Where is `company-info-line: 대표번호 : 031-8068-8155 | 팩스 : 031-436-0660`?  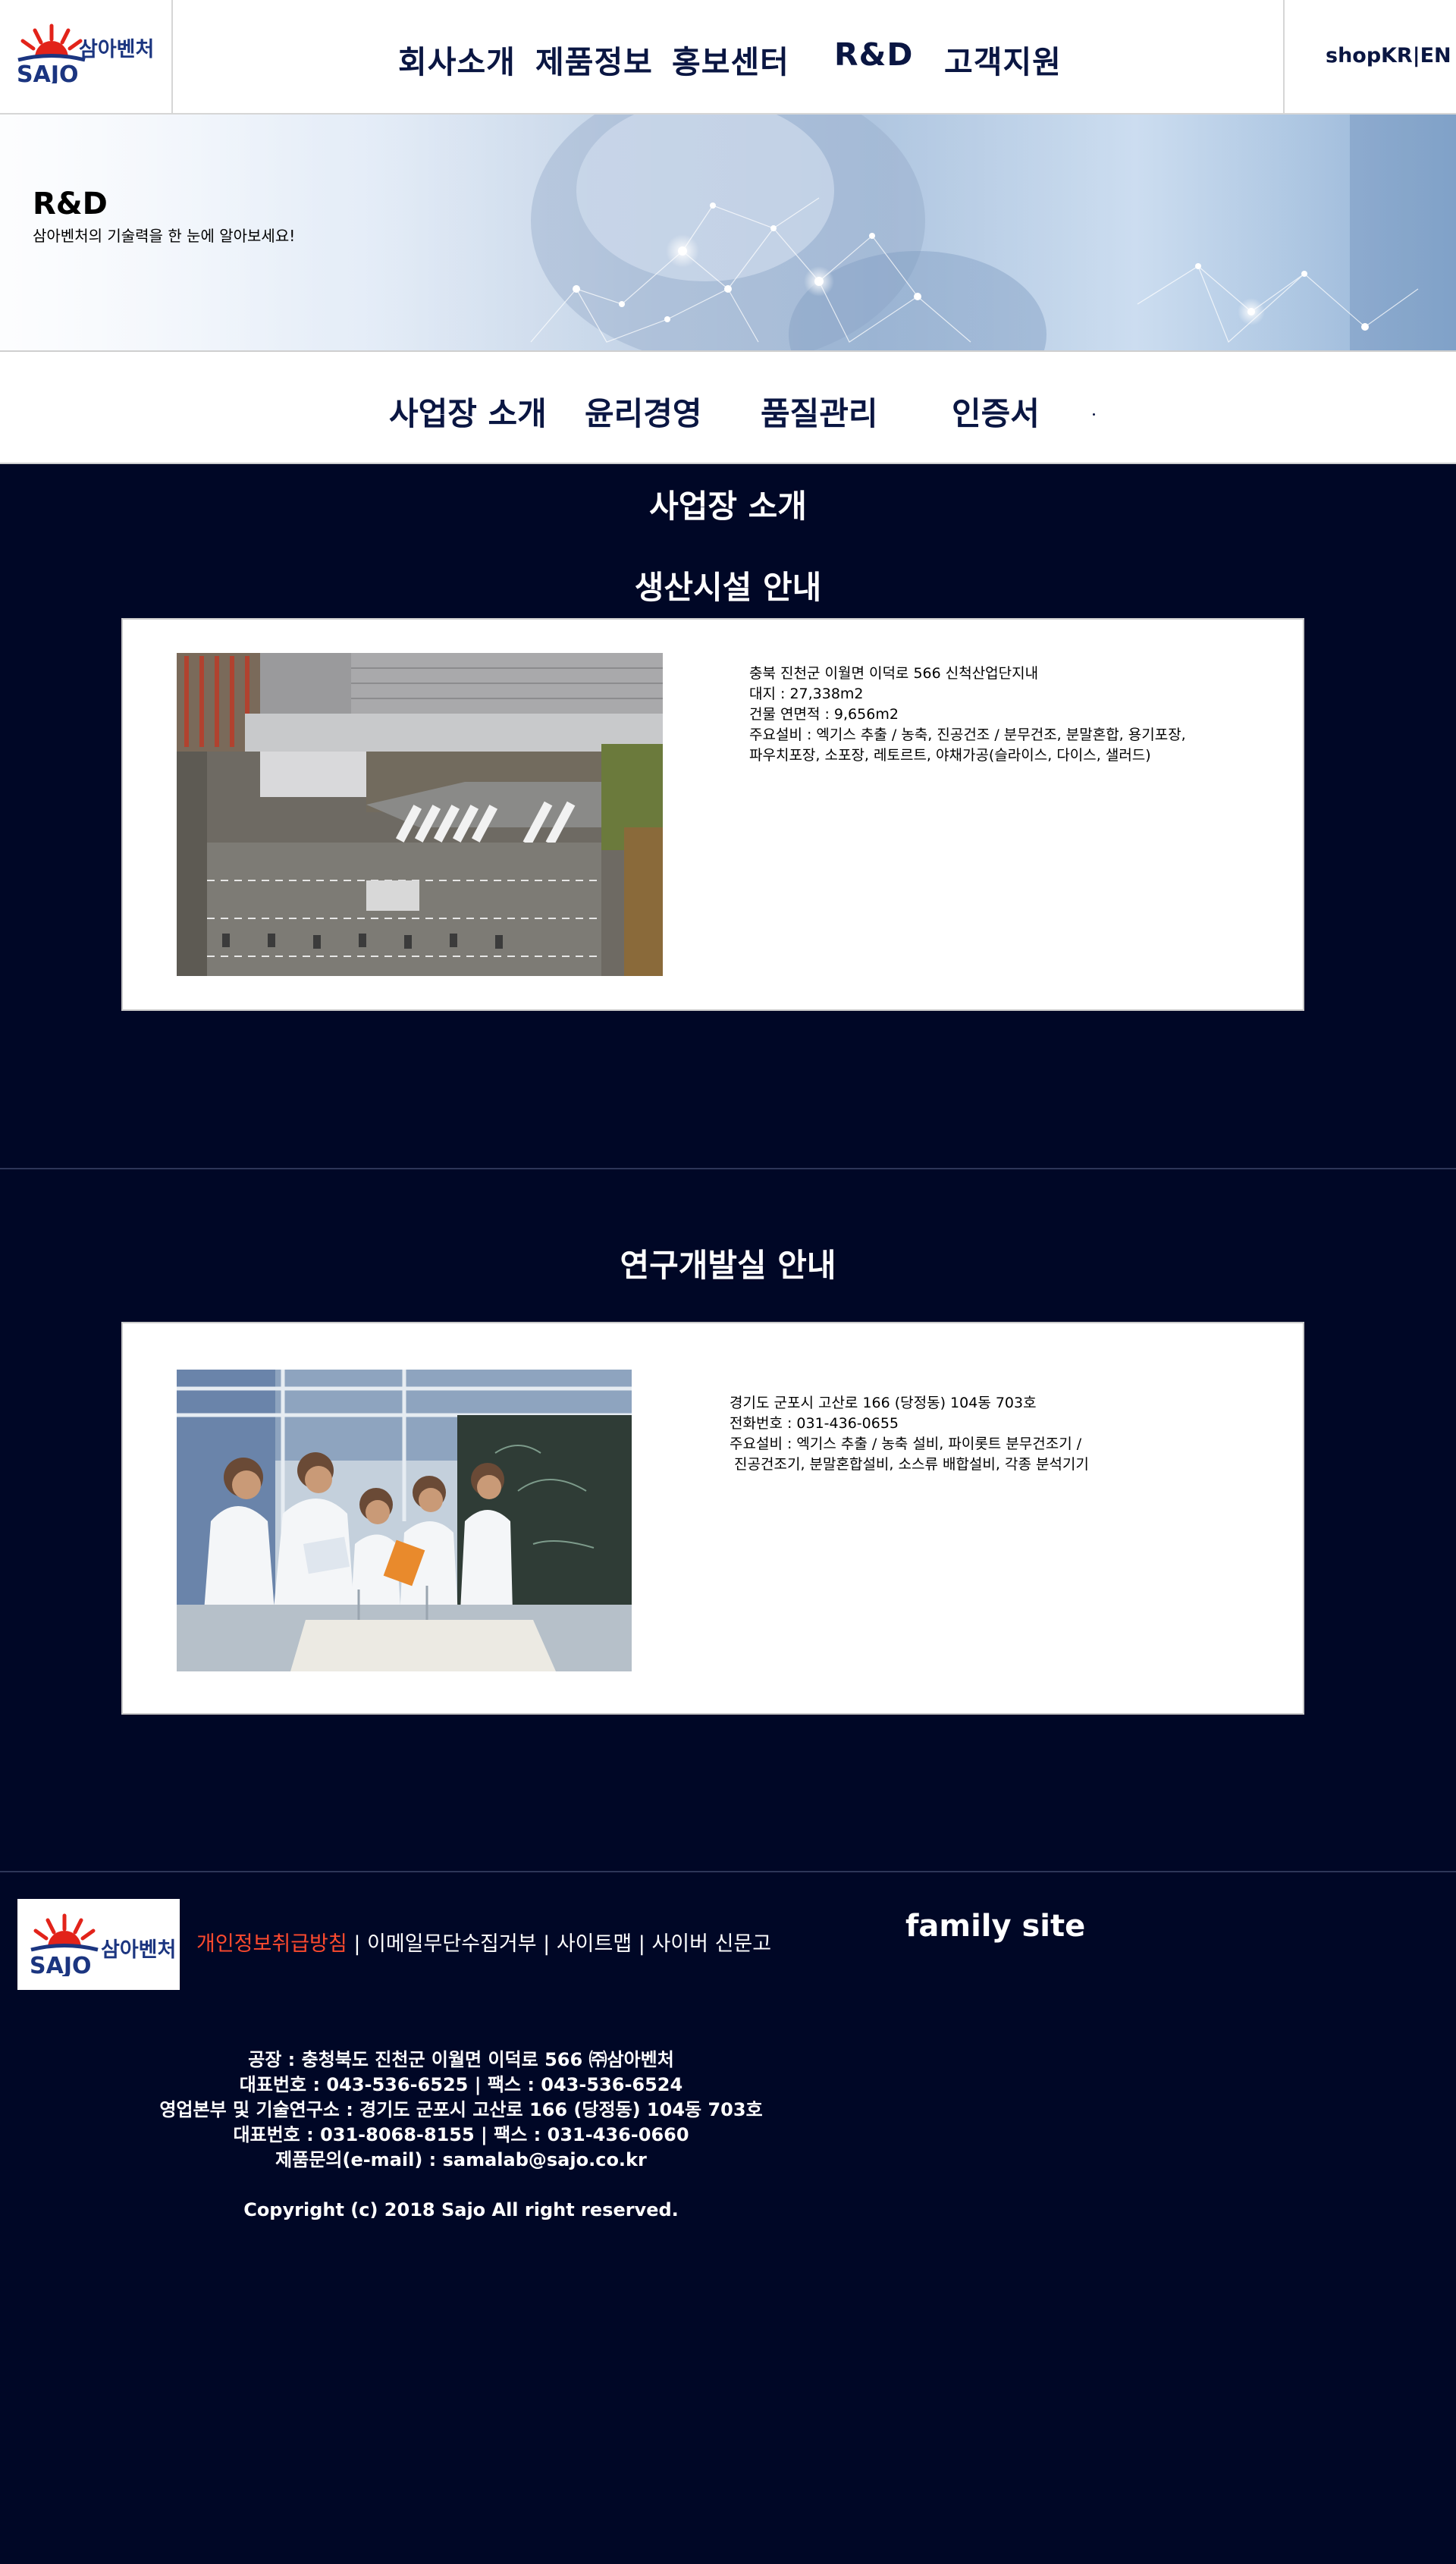 company-info-line: 대표번호 : 031-8068-8155 | 팩스 : 031-436-0660 is located at coordinates (461, 2134).